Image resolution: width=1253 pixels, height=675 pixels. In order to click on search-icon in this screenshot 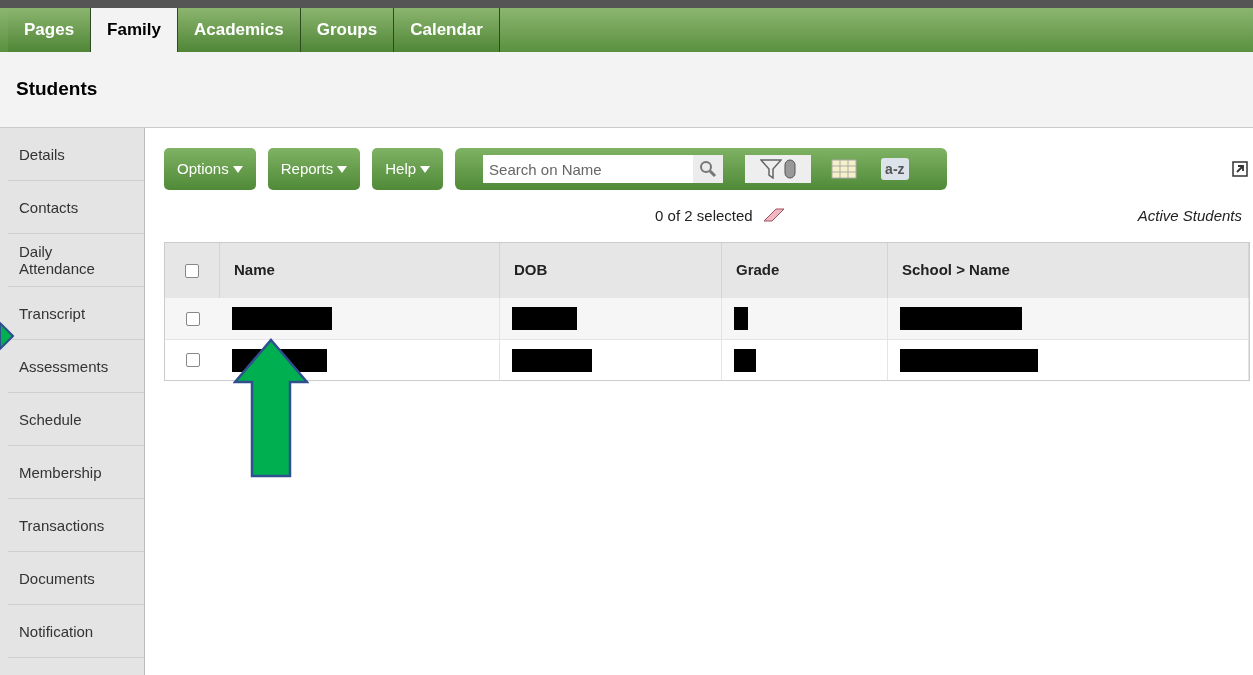, I will do `click(708, 169)`.